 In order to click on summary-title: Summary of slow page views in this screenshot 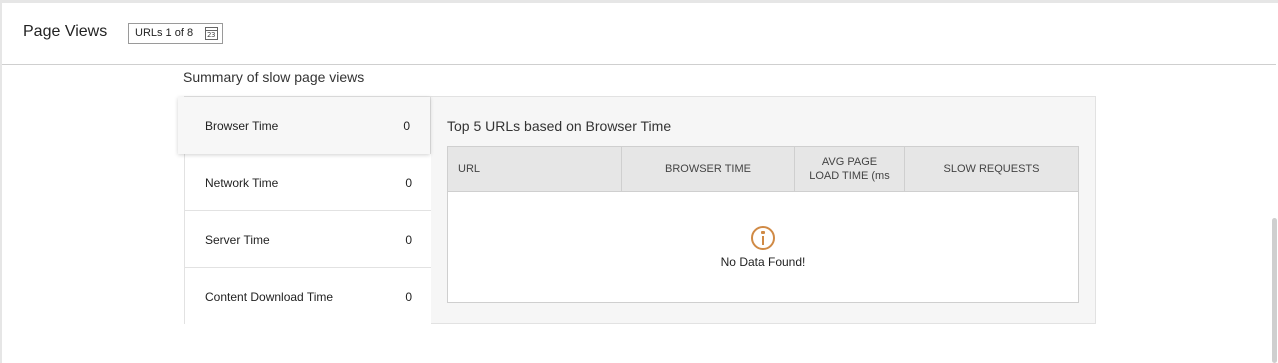, I will do `click(274, 77)`.